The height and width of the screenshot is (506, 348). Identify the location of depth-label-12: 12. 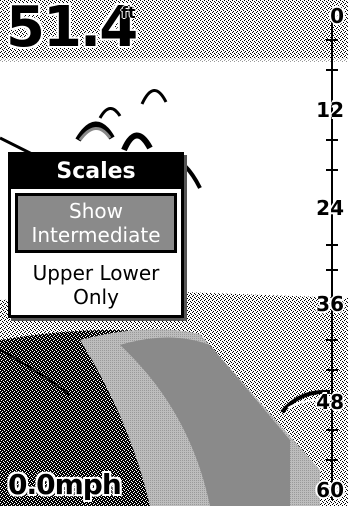
(330, 110).